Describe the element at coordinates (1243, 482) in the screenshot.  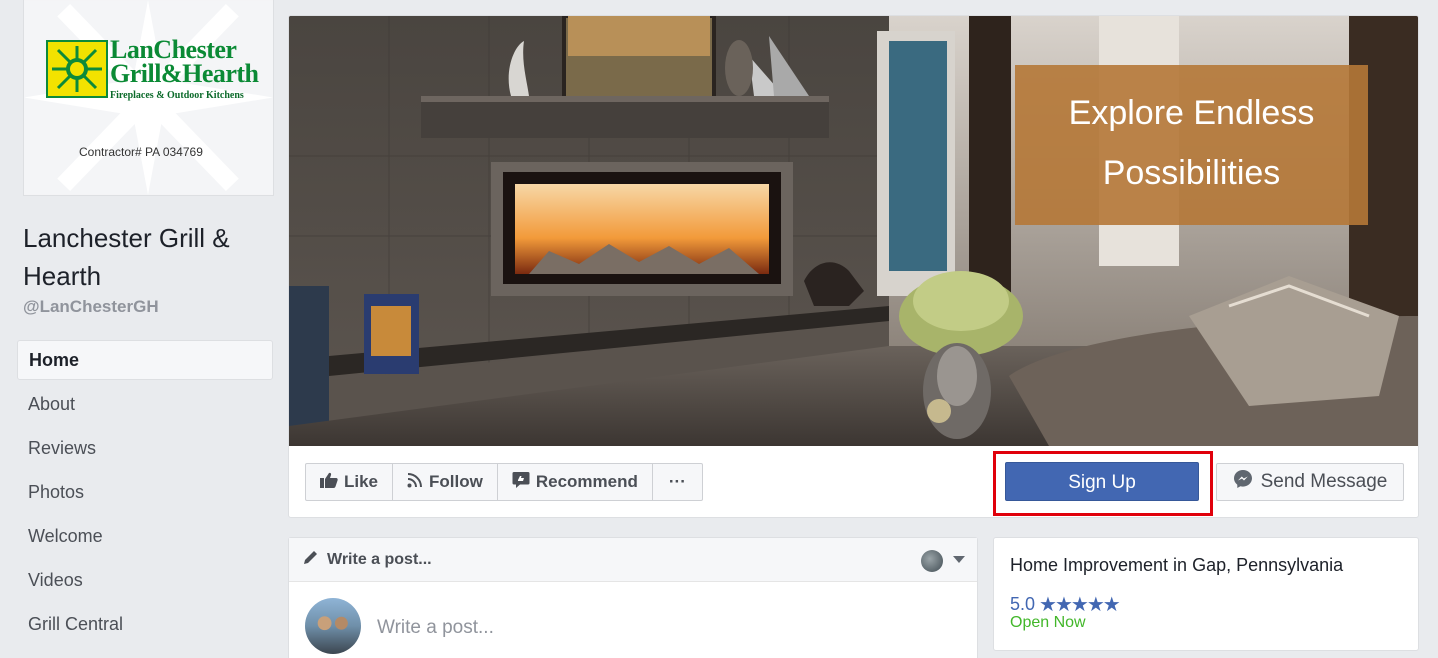
I see `messenger-icon` at that location.